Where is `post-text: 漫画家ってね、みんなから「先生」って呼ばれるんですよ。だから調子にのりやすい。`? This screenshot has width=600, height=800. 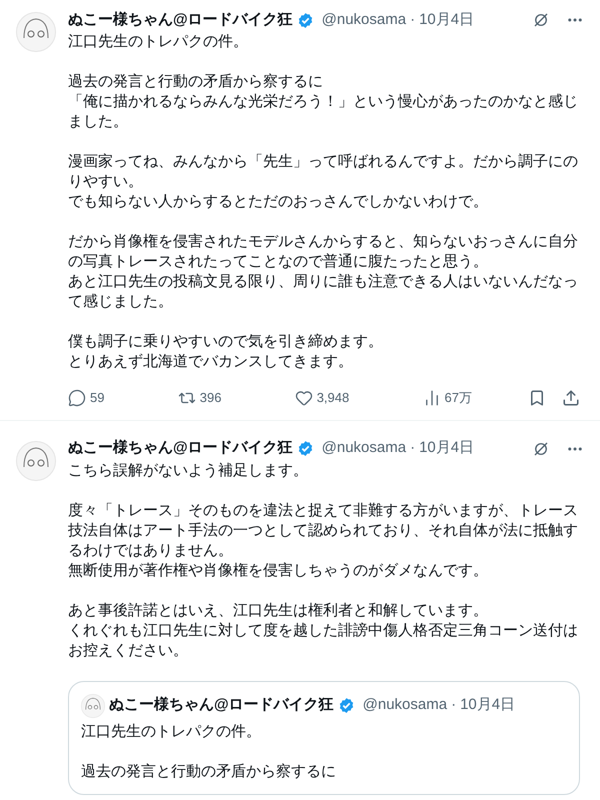
post-text: 漫画家ってね、みんなから「先生」って呼ばれるんですよ。だから調子にのりやすい。 is located at coordinates (323, 172).